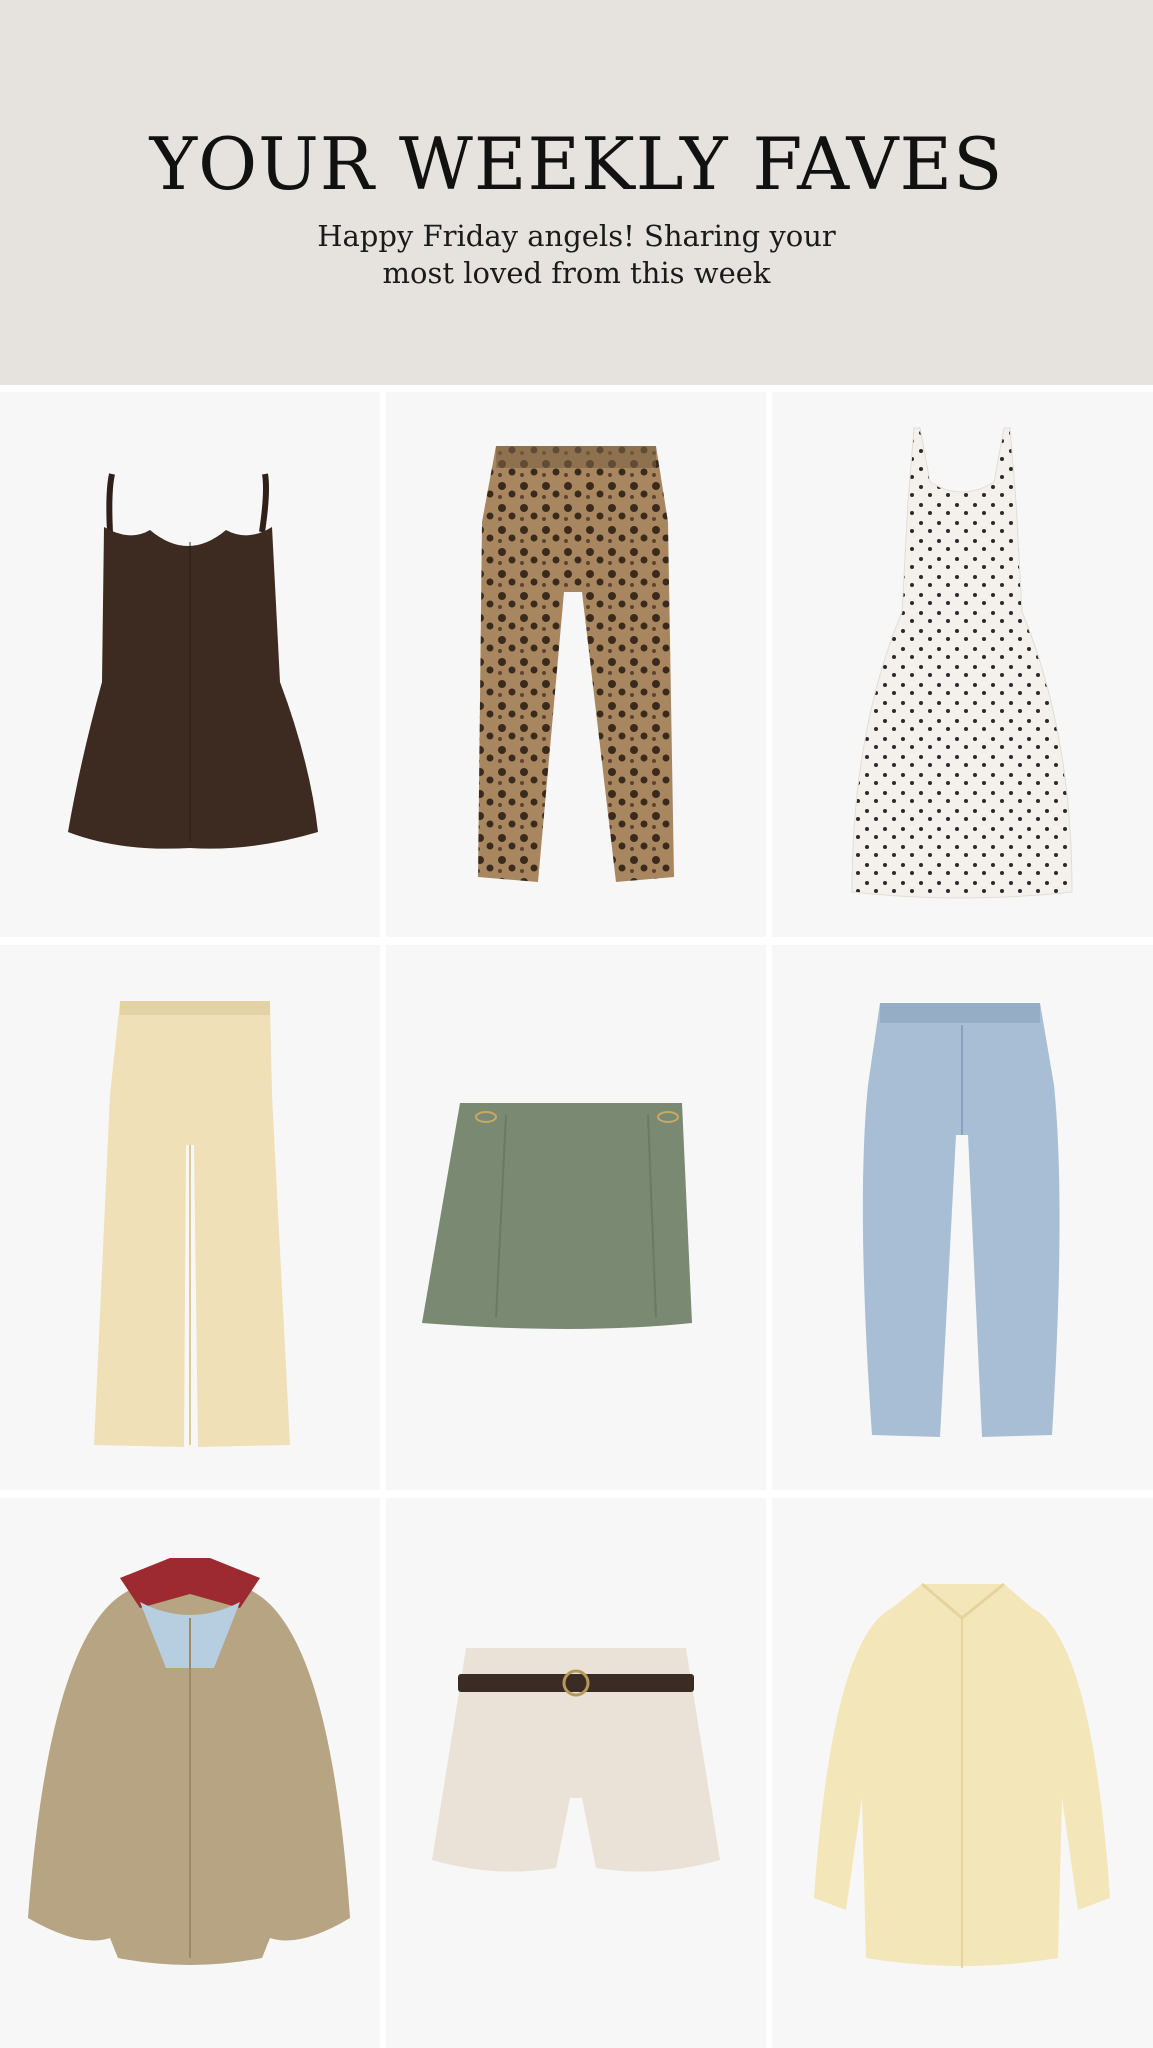 The image size is (1153, 2048). I want to click on subtitle-line-2: most loved from this week, so click(576, 273).